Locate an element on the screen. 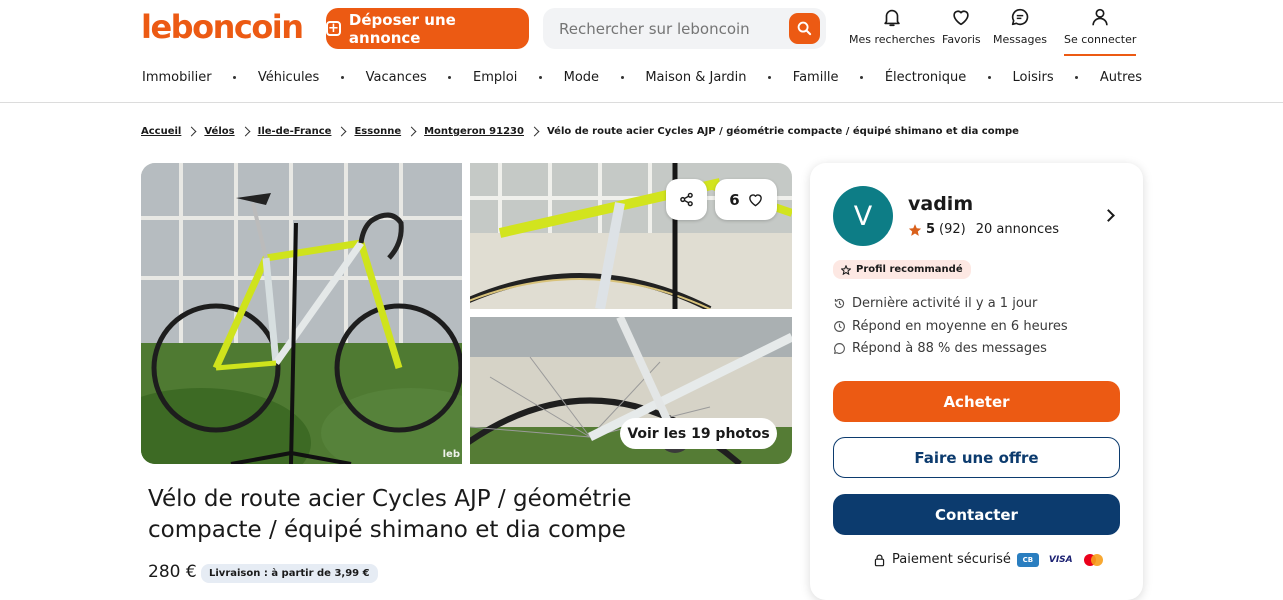 The height and width of the screenshot is (600, 1283). last-activity: Dernière activité il y a 1 jour is located at coordinates (935, 303).